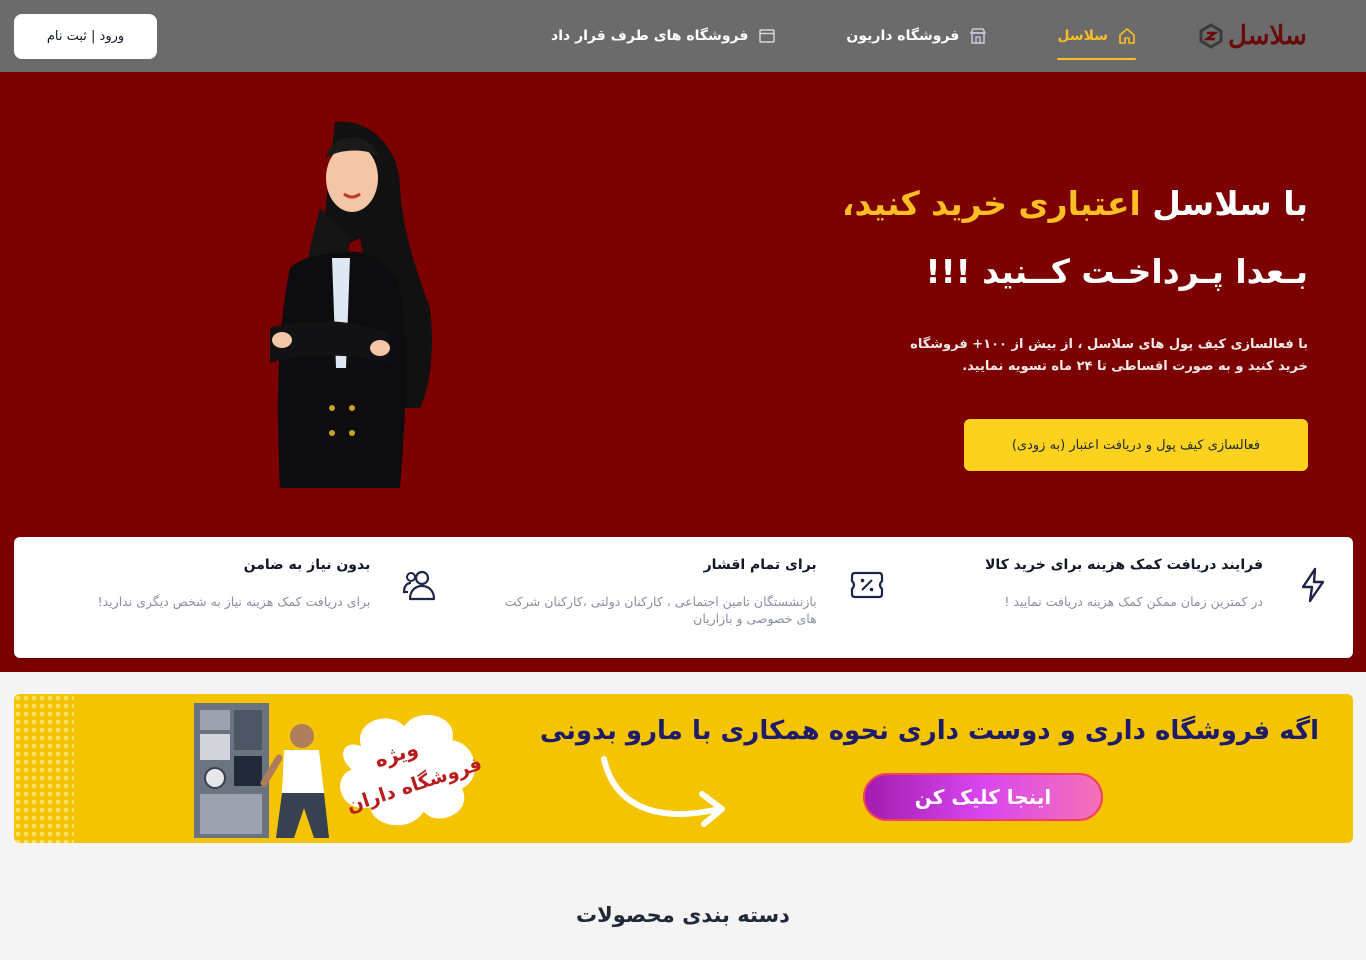 This screenshot has height=960, width=1366. Describe the element at coordinates (767, 36) in the screenshot. I see `browser-window-icon` at that location.